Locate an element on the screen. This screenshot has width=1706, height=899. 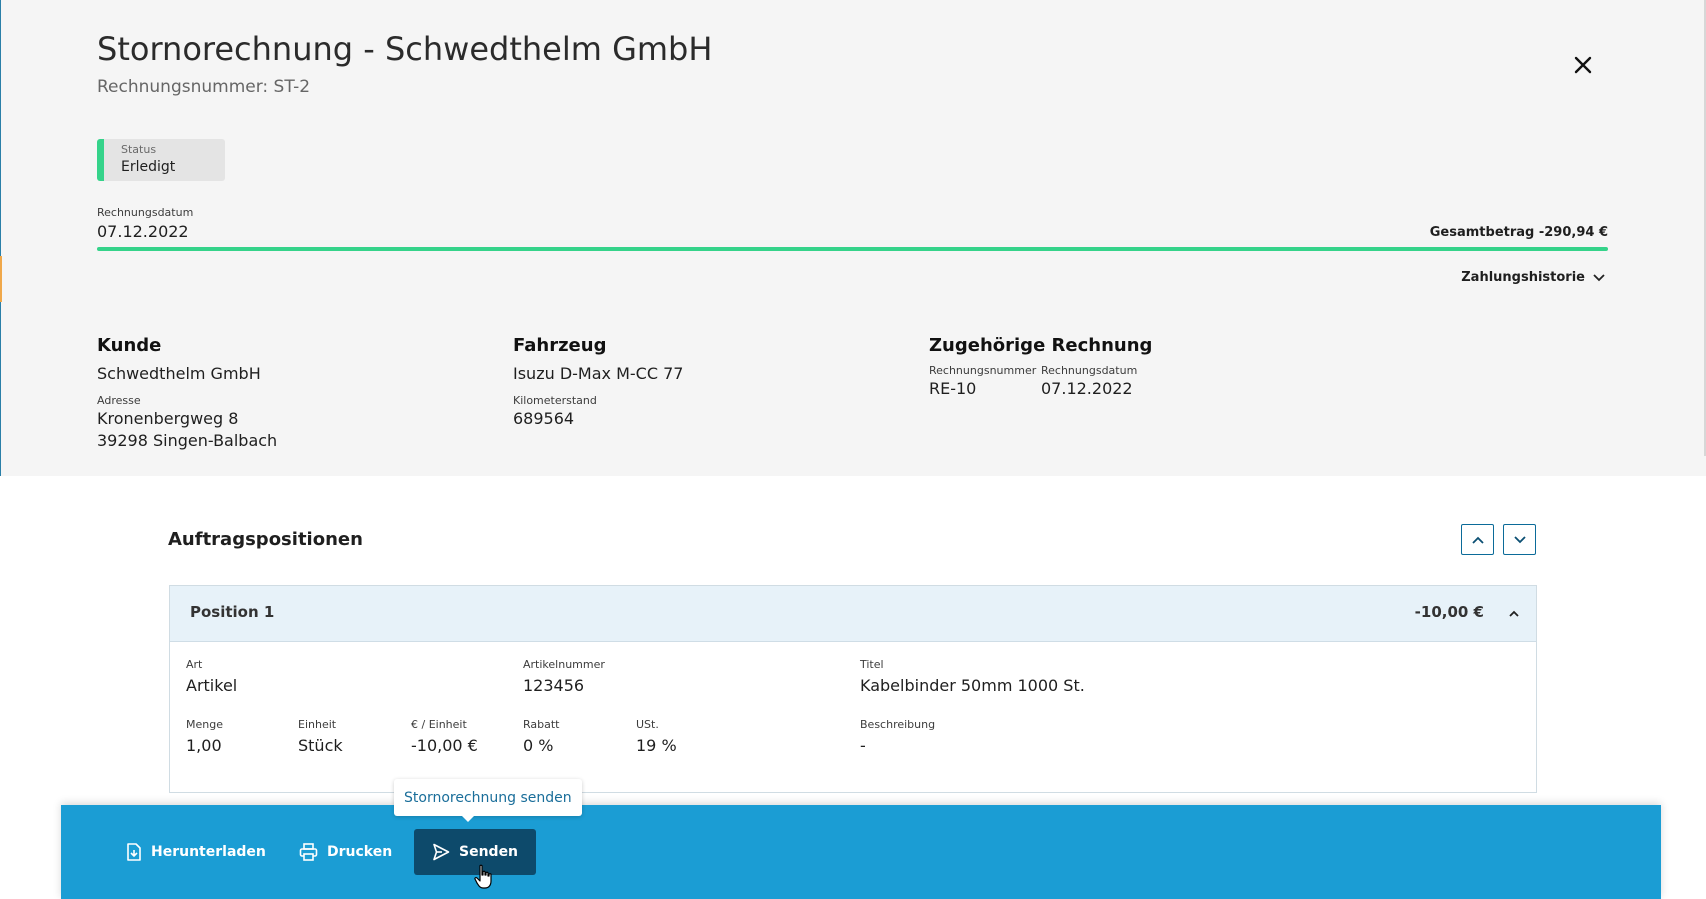
download-button: Herunterladen is located at coordinates (196, 852).